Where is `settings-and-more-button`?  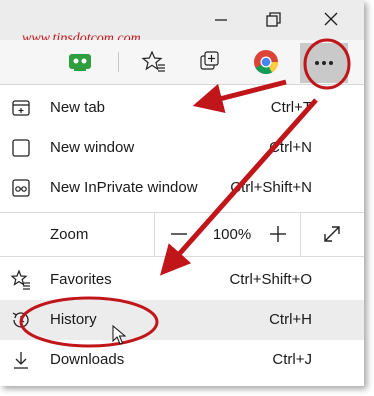
settings-and-more-button is located at coordinates (324, 63).